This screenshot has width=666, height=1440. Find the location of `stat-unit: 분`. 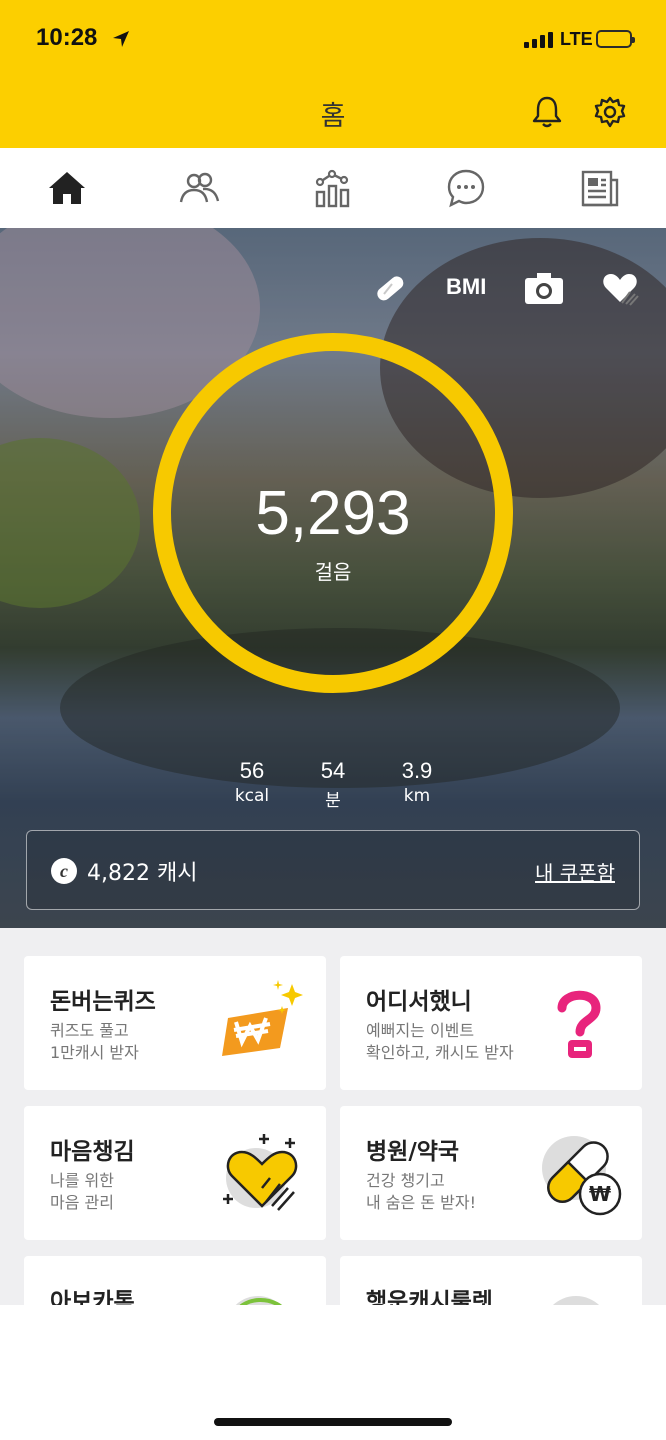

stat-unit: 분 is located at coordinates (333, 801).